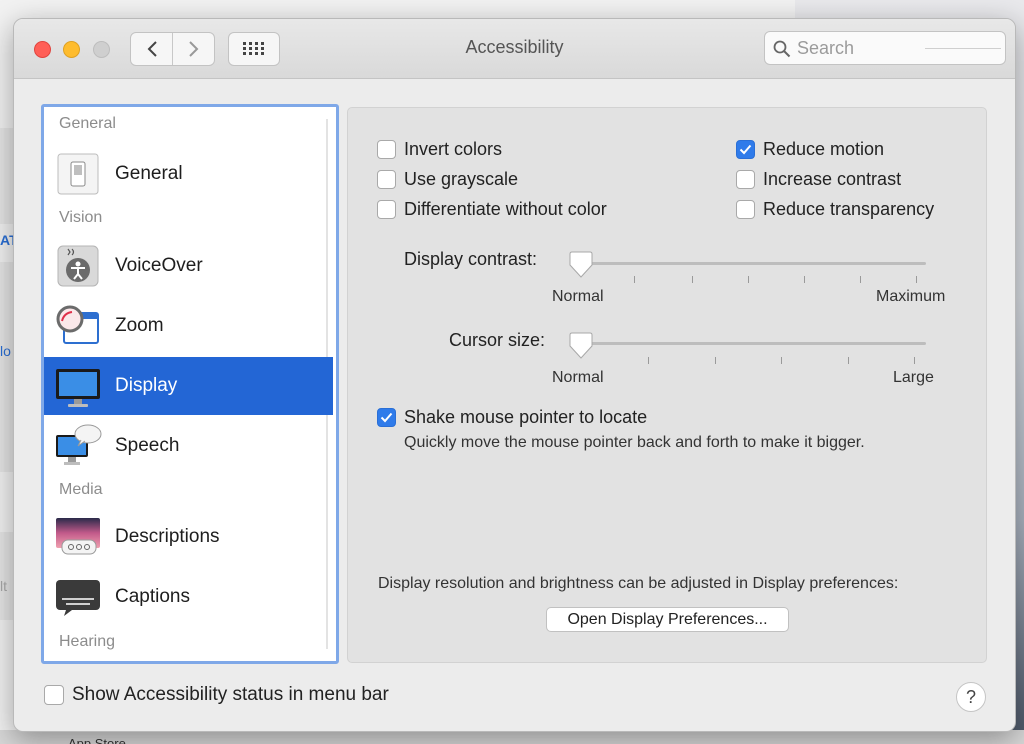  I want to click on display-contrast-slider-knob, so click(581, 265).